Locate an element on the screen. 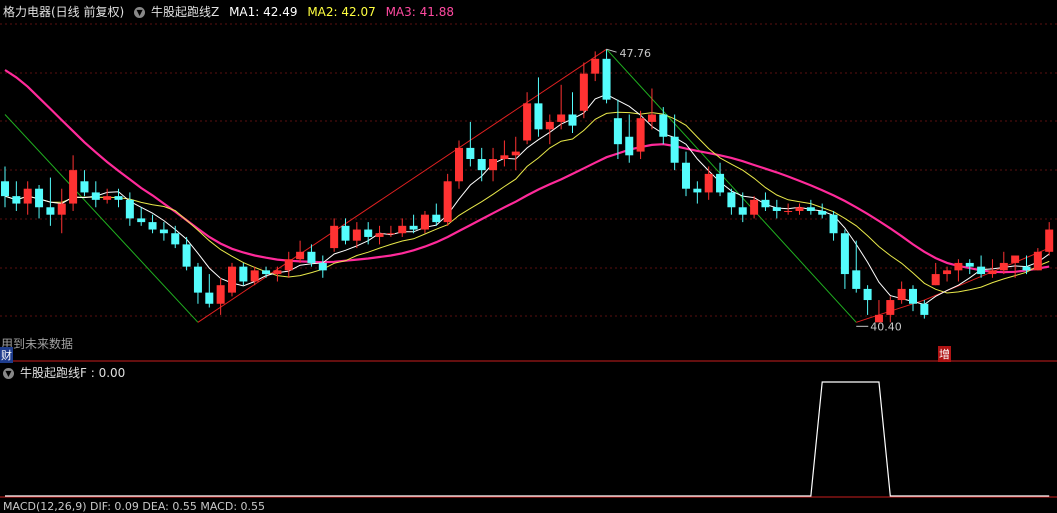  zeng-badge: 增 is located at coordinates (944, 354).